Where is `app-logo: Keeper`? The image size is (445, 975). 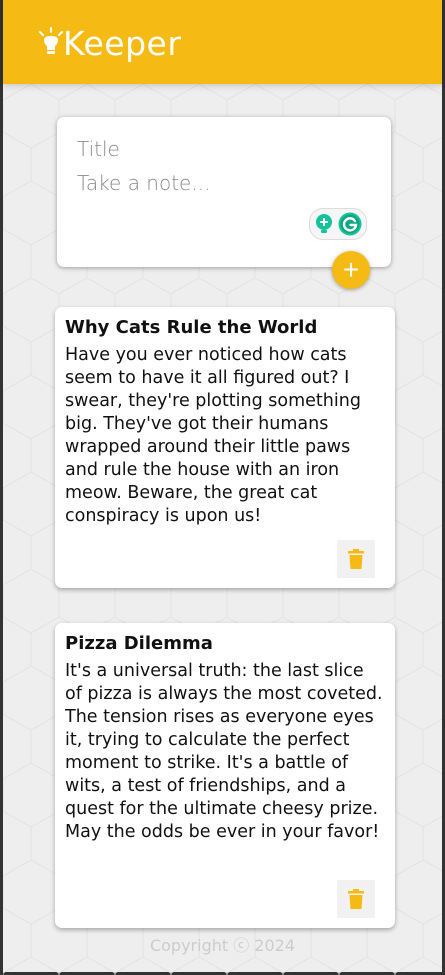 app-logo: Keeper is located at coordinates (110, 44).